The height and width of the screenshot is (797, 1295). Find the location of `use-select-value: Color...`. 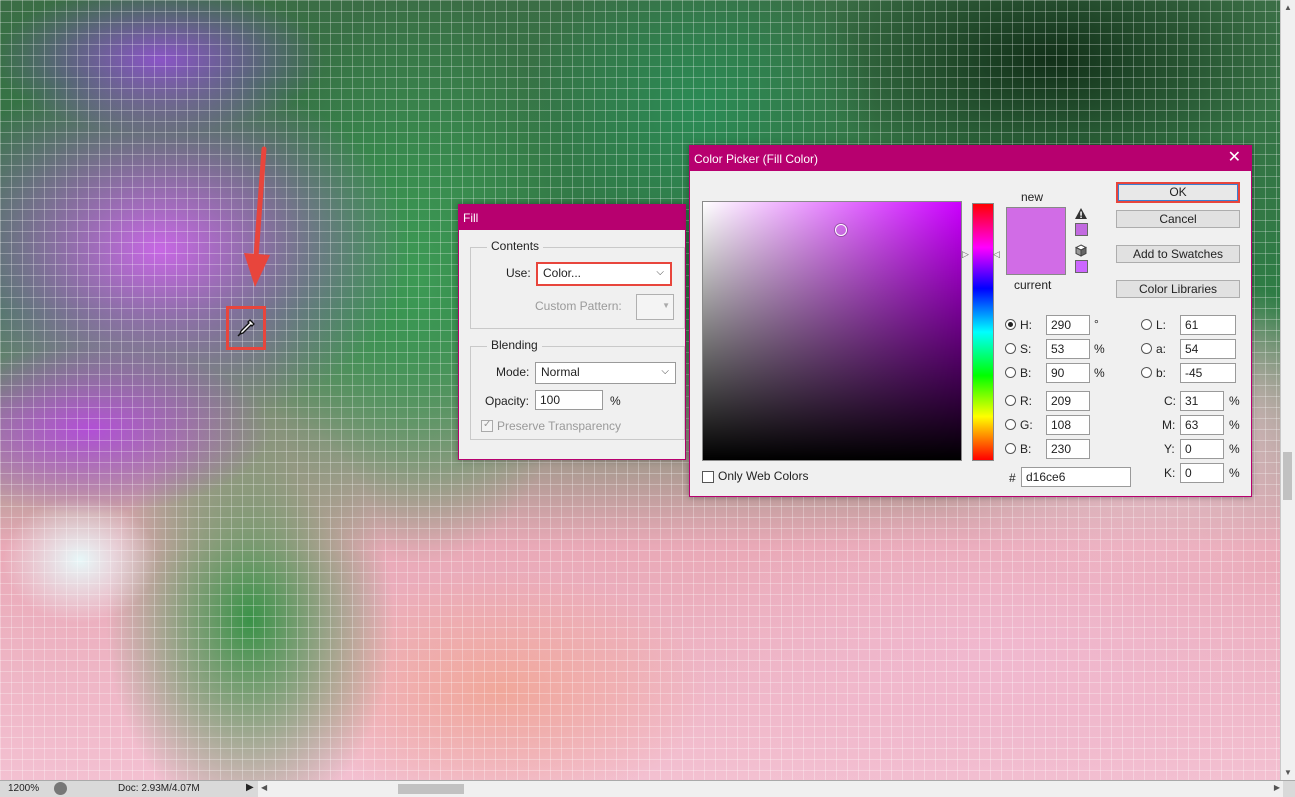

use-select-value: Color... is located at coordinates (562, 273).